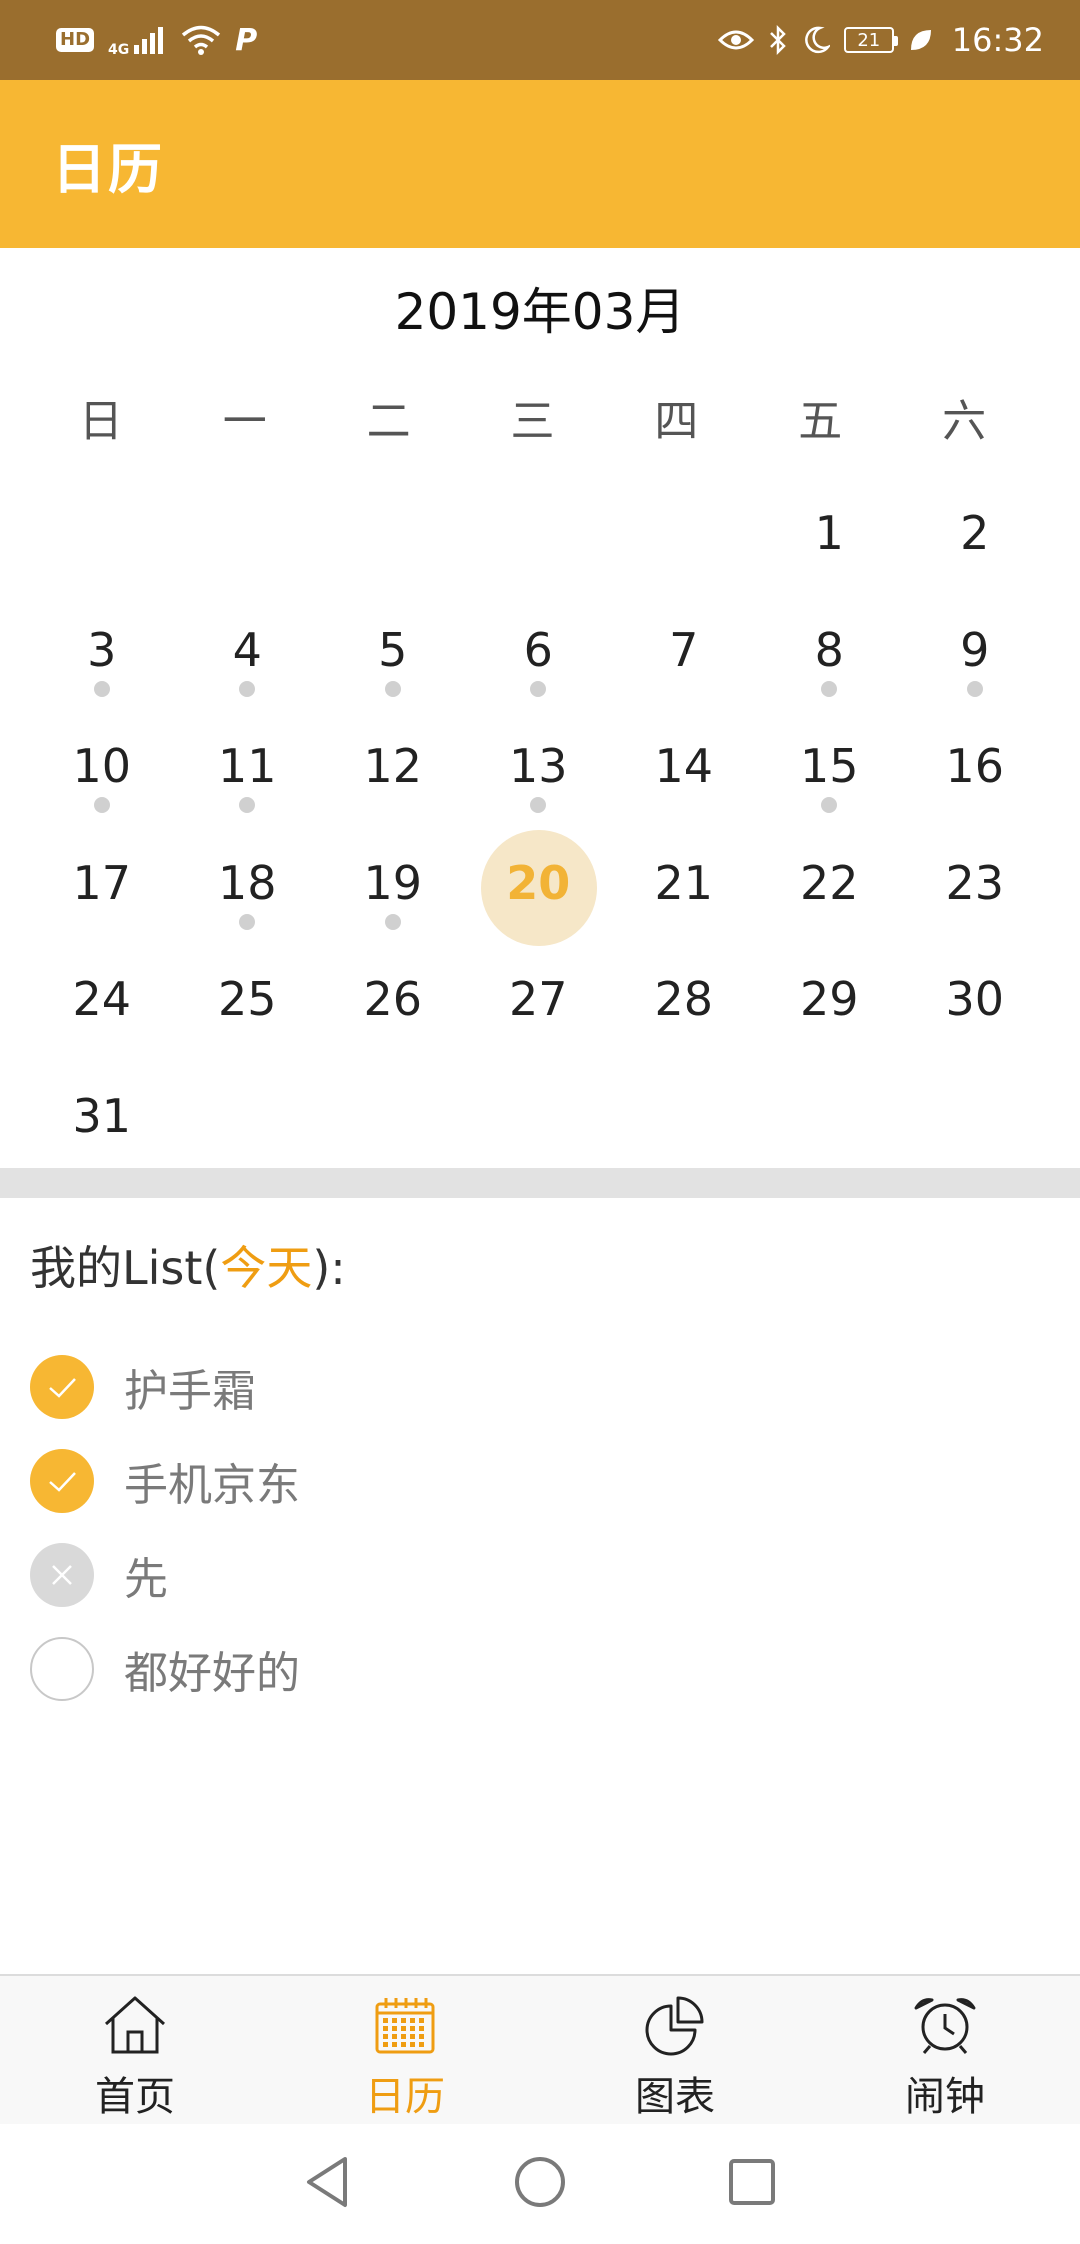 This screenshot has height=2244, width=1080. I want to click on day-cell: 10, so click(102, 767).